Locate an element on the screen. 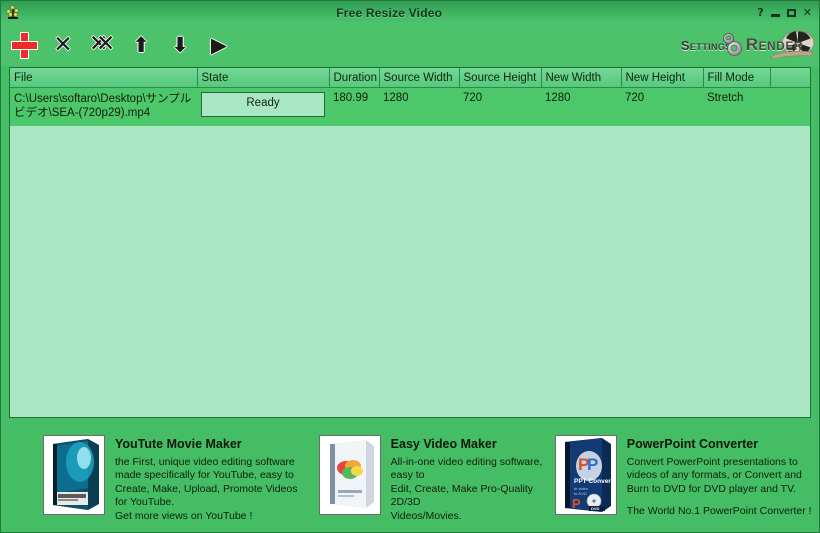 The height and width of the screenshot is (533, 820). play-icon: ▶ is located at coordinates (219, 44).